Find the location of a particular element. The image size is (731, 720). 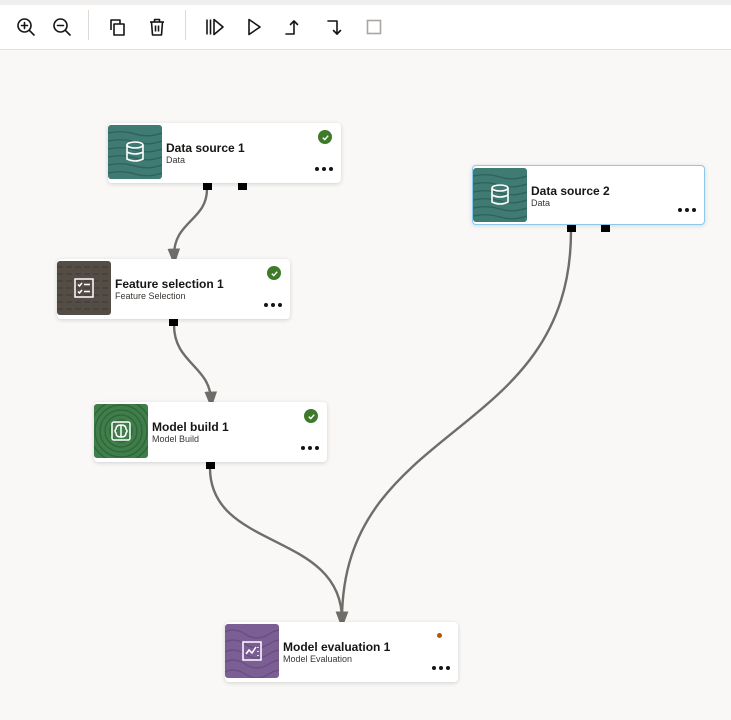

step-up-icon is located at coordinates (292, 27).